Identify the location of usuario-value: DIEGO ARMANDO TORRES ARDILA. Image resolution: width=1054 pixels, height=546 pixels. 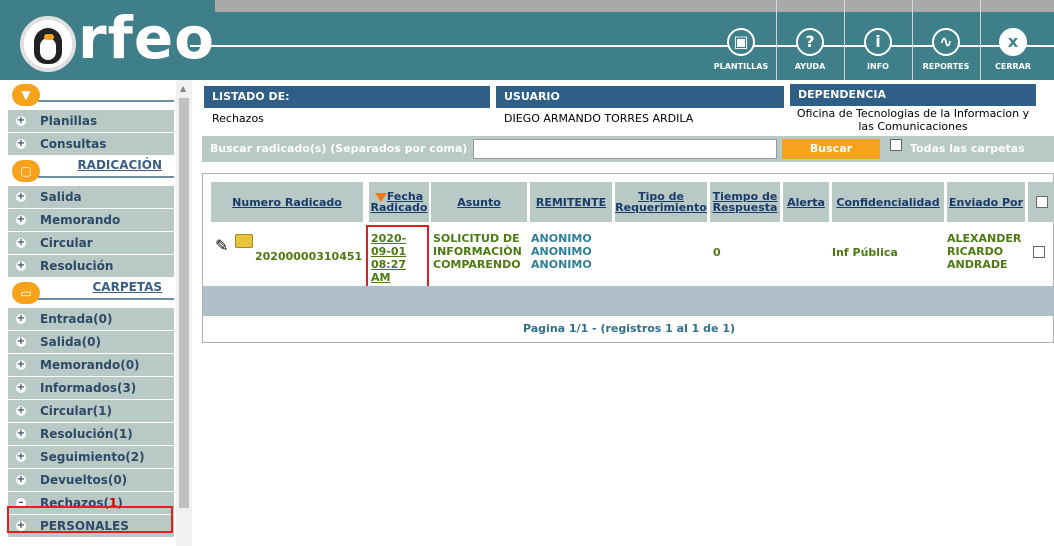
(599, 118).